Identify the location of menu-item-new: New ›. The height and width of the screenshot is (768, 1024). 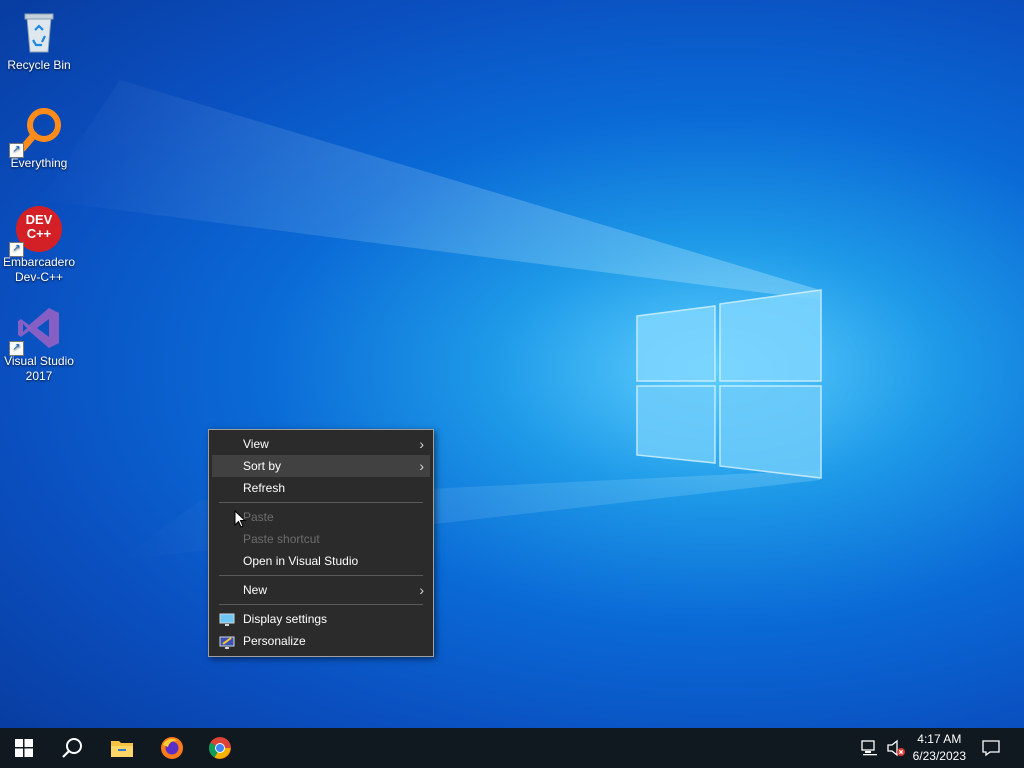
(321, 590).